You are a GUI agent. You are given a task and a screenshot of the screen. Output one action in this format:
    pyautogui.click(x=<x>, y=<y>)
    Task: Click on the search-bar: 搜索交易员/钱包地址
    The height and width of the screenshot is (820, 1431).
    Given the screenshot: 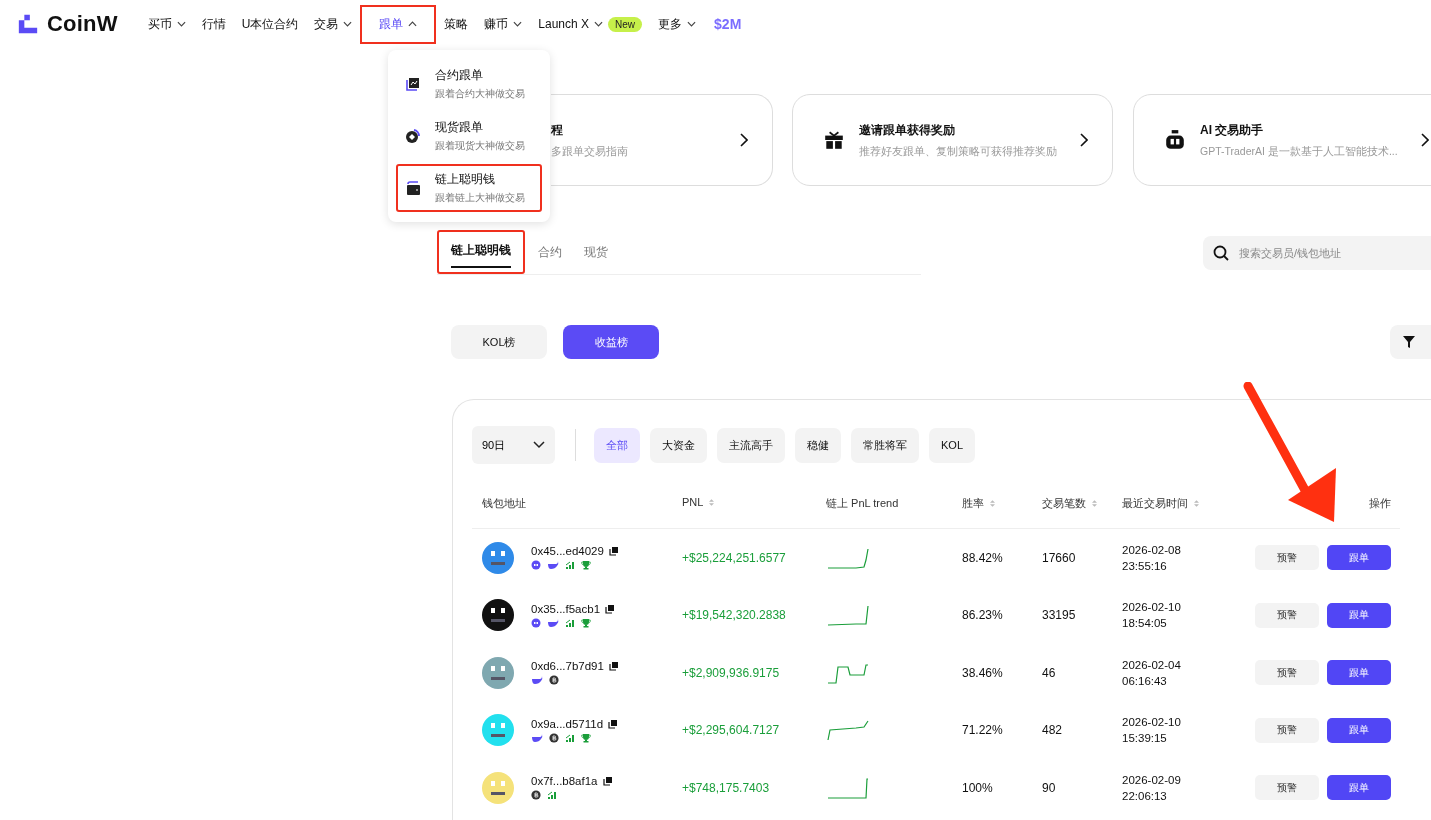 What is the action you would take?
    pyautogui.click(x=1317, y=252)
    